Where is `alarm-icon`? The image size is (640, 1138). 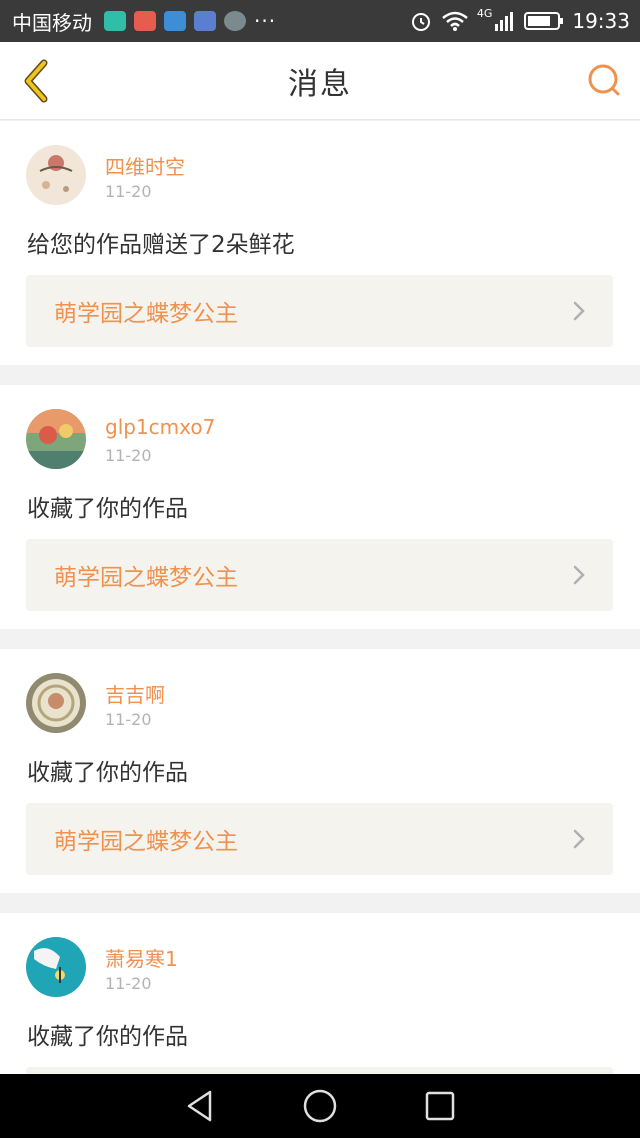
alarm-icon is located at coordinates (420, 22).